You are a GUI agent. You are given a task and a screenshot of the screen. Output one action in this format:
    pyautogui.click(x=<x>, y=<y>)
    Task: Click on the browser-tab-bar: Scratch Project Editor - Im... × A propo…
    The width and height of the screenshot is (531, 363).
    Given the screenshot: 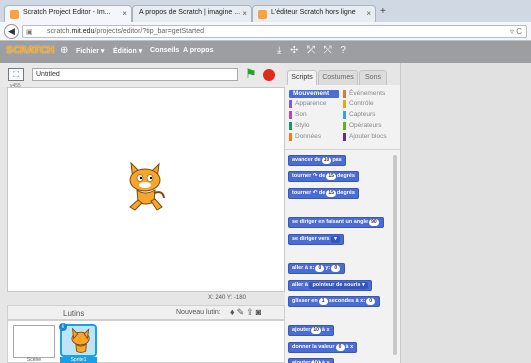 What is the action you would take?
    pyautogui.click(x=265, y=11)
    